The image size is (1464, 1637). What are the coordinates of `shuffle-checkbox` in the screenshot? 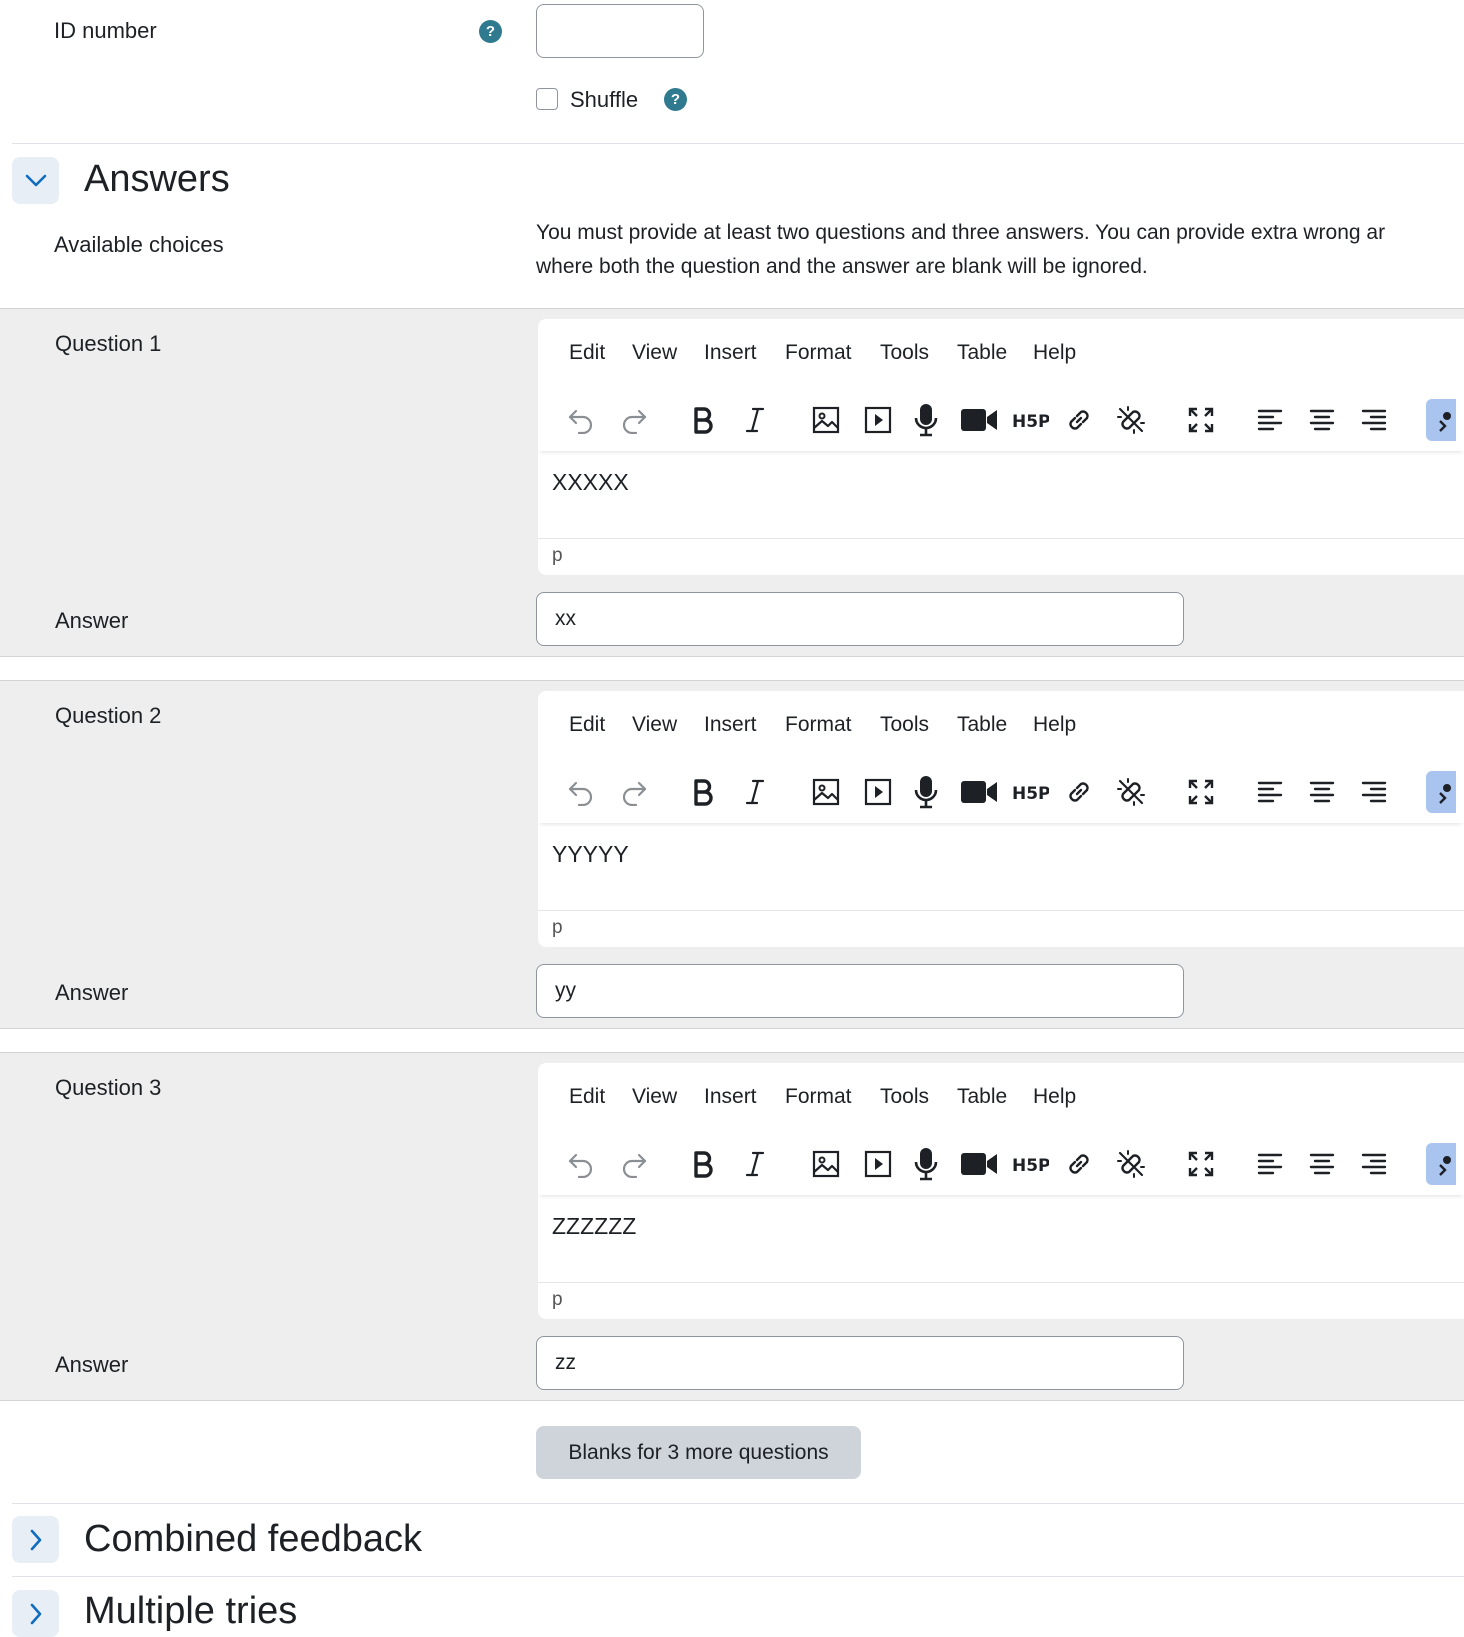 It's located at (547, 99).